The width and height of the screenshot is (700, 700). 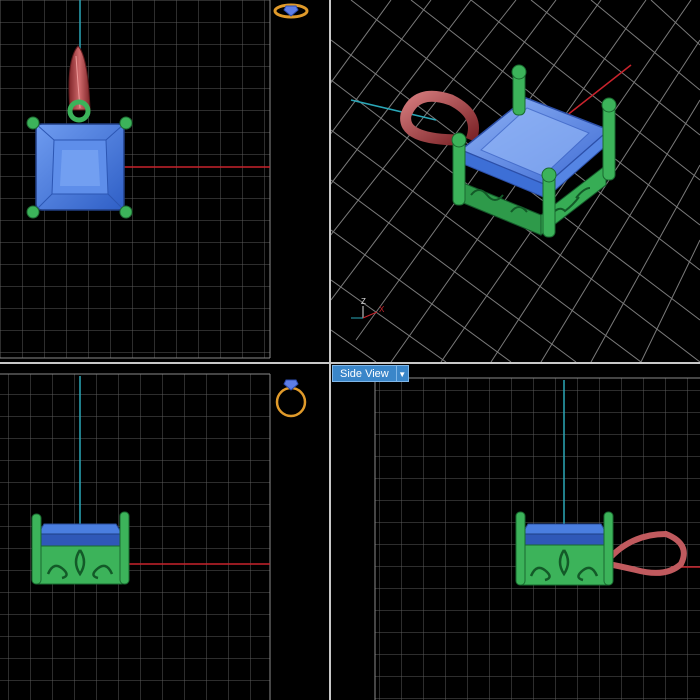 What do you see at coordinates (364, 373) in the screenshot?
I see `view-dropdown-label: Side View` at bounding box center [364, 373].